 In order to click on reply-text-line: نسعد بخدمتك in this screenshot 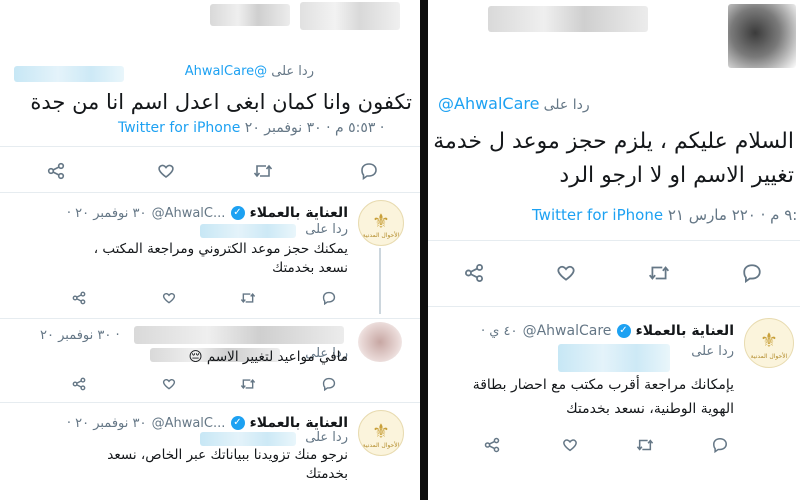, I will do `click(310, 268)`.